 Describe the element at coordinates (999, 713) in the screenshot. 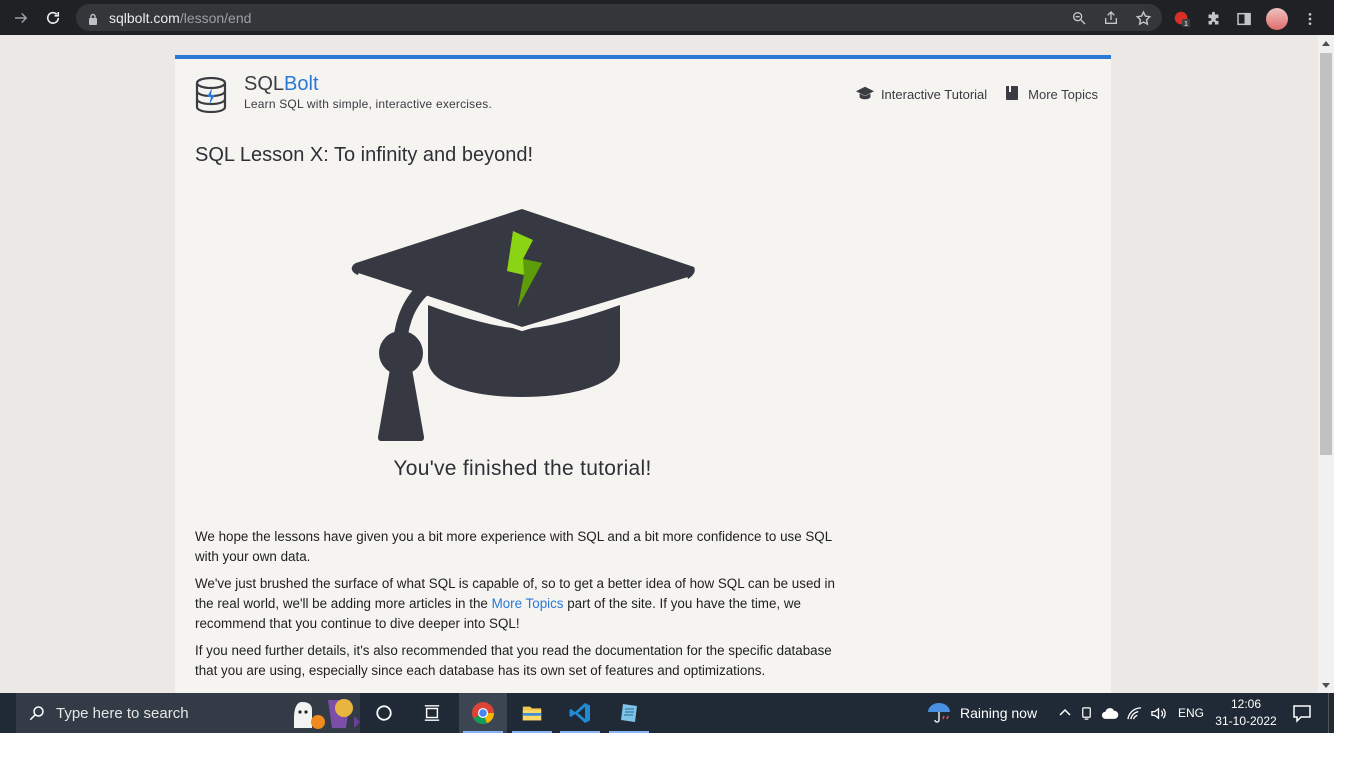

I see `weather-text: Raining now` at that location.